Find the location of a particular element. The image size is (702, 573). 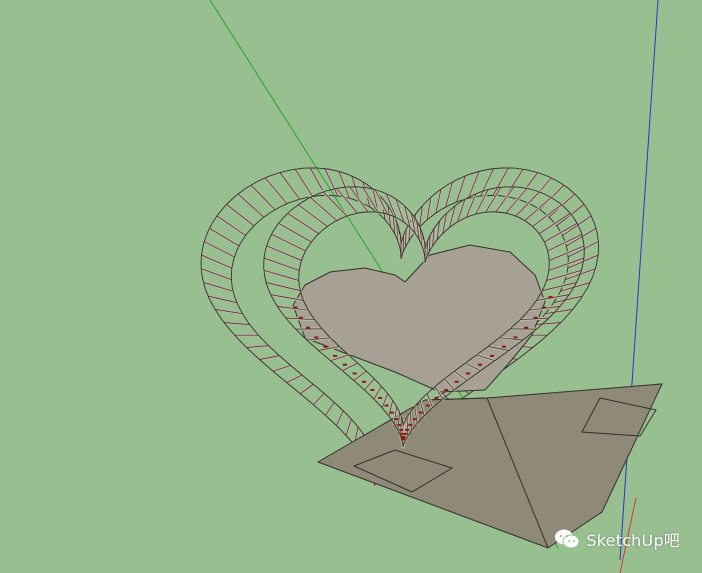

watermark-text: SketchUp吧 is located at coordinates (633, 540).